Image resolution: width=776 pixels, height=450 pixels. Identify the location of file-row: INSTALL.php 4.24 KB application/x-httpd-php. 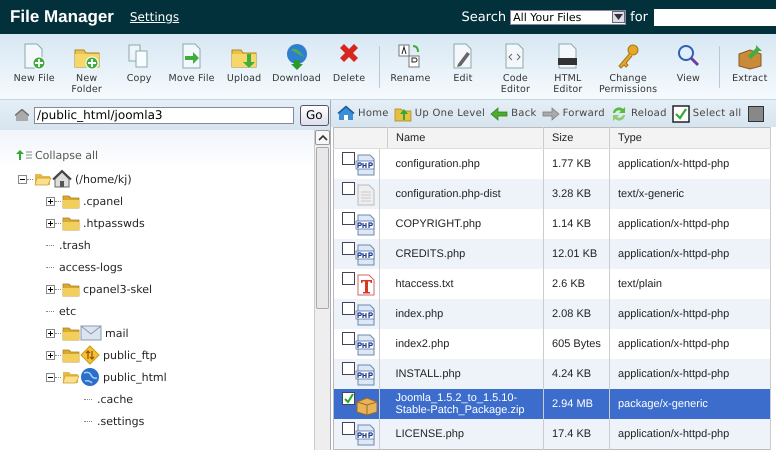
(552, 374).